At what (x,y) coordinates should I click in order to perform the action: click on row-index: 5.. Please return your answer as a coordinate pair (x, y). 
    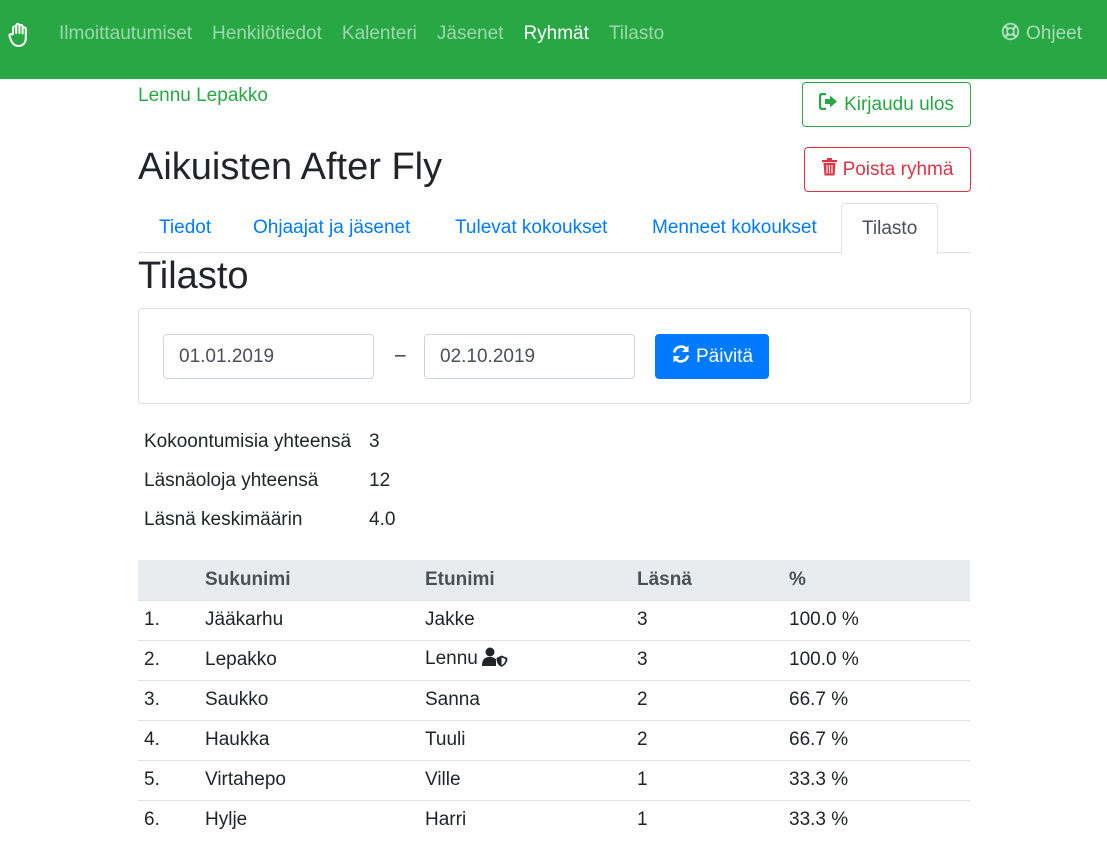
    Looking at the image, I should click on (171, 780).